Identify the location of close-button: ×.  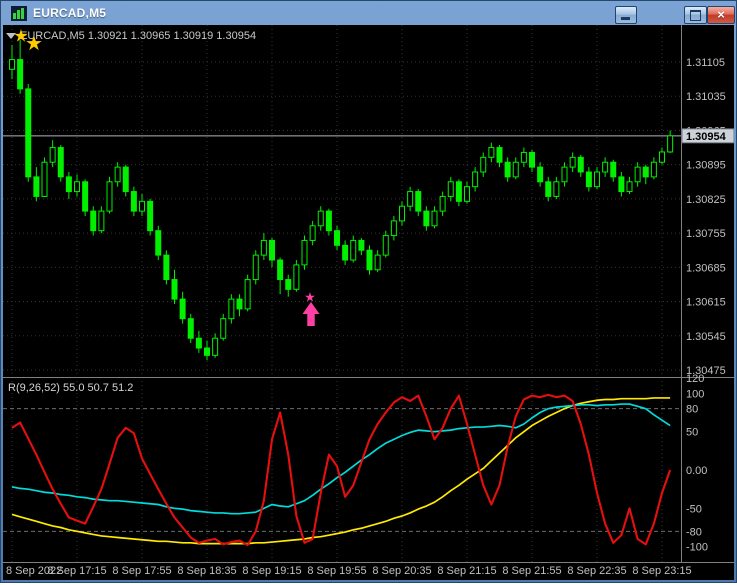
(721, 15).